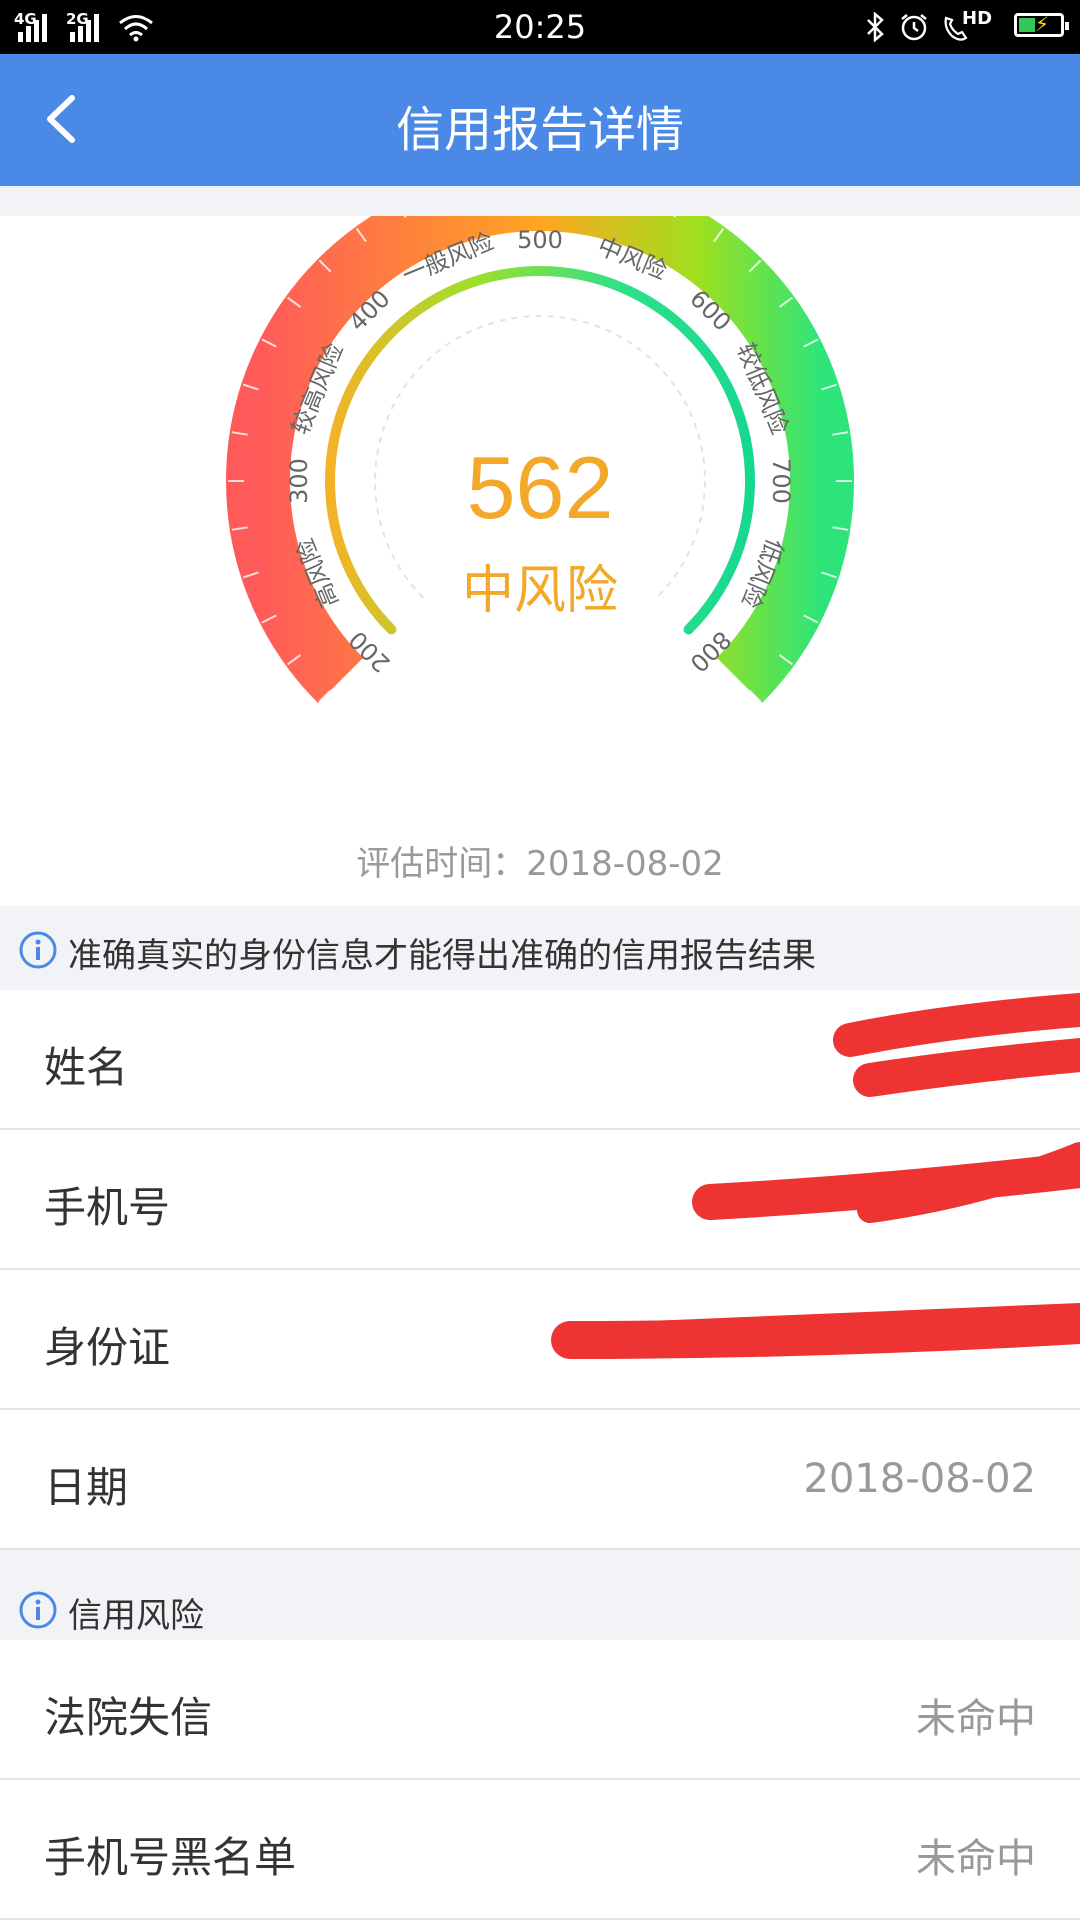 The width and height of the screenshot is (1080, 1920). I want to click on row-value: 2018-08-02, so click(919, 1479).